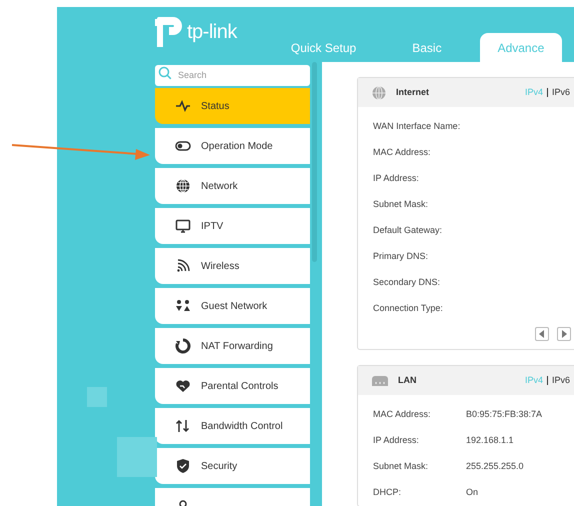 Image resolution: width=574 pixels, height=506 pixels. What do you see at coordinates (407, 283) in the screenshot?
I see `field-label: Secondary DNS:` at bounding box center [407, 283].